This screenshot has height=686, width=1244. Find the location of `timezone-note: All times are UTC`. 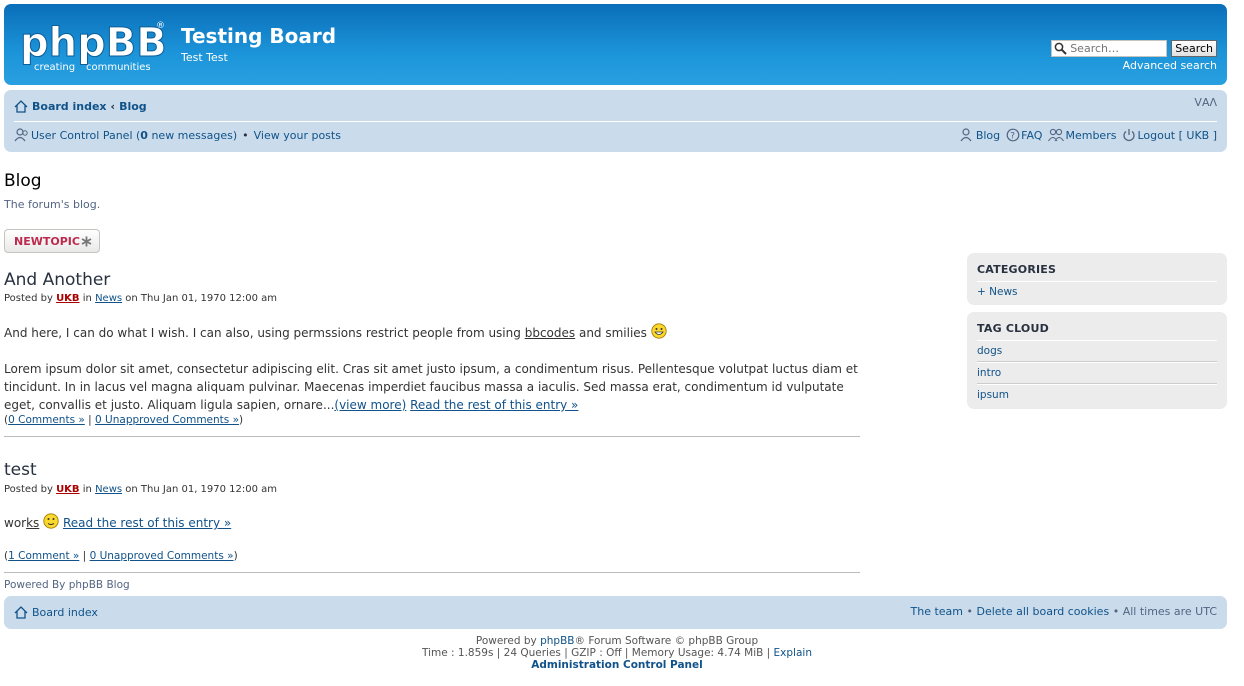

timezone-note: All times are UTC is located at coordinates (1169, 611).